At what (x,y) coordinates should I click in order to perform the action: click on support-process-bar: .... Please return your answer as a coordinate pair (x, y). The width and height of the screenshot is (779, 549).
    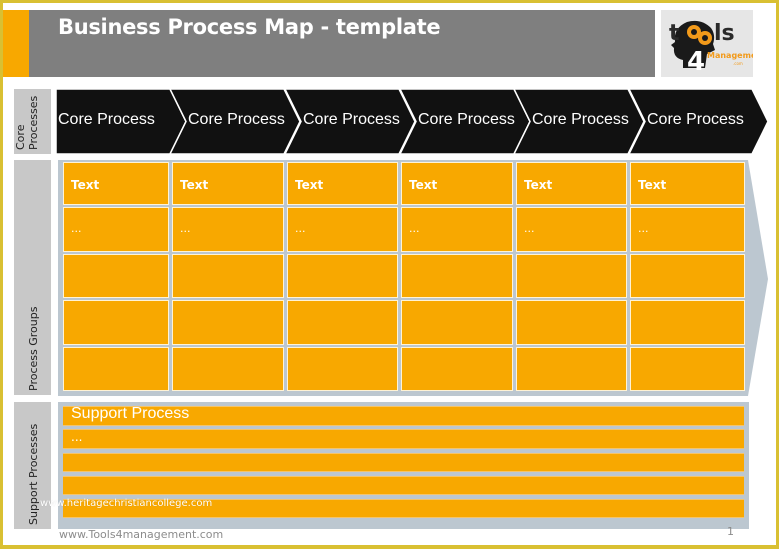
    Looking at the image, I should click on (403, 439).